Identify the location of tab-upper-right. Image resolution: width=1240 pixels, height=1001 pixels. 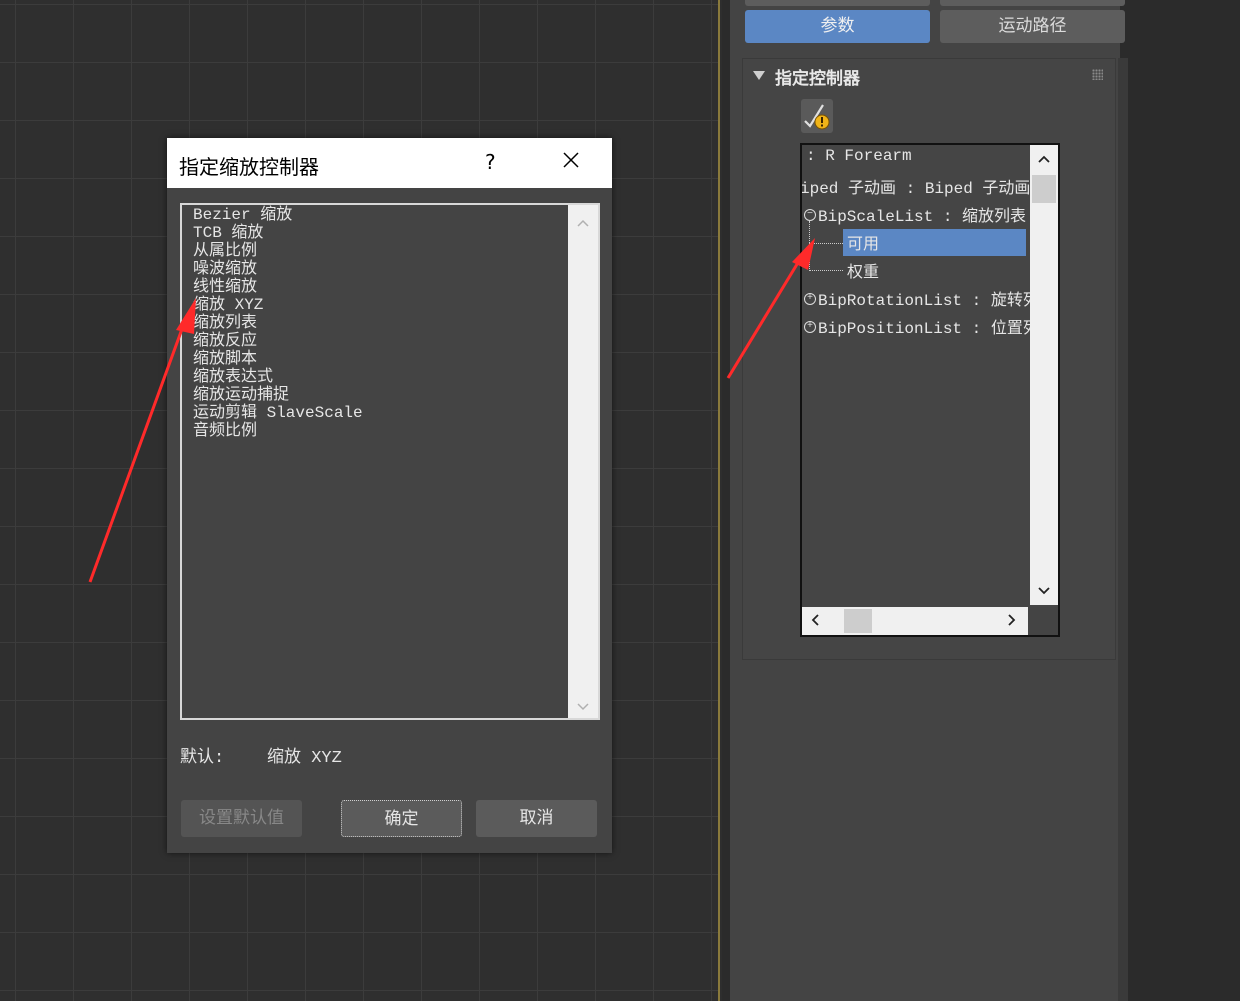
(1032, 3).